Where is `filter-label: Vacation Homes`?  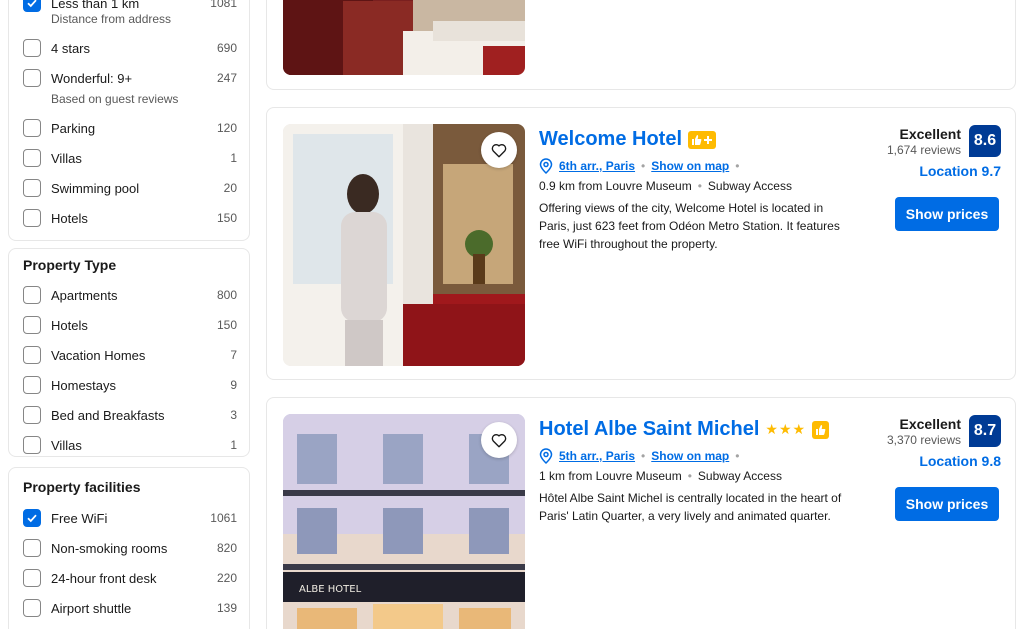 filter-label: Vacation Homes is located at coordinates (98, 355).